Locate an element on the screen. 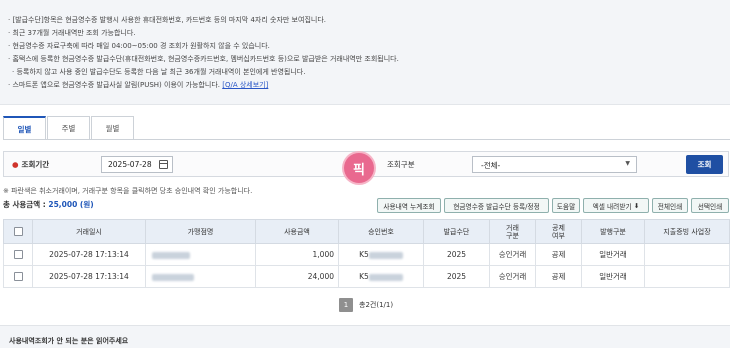  cell-amount: 24,000 is located at coordinates (297, 276).